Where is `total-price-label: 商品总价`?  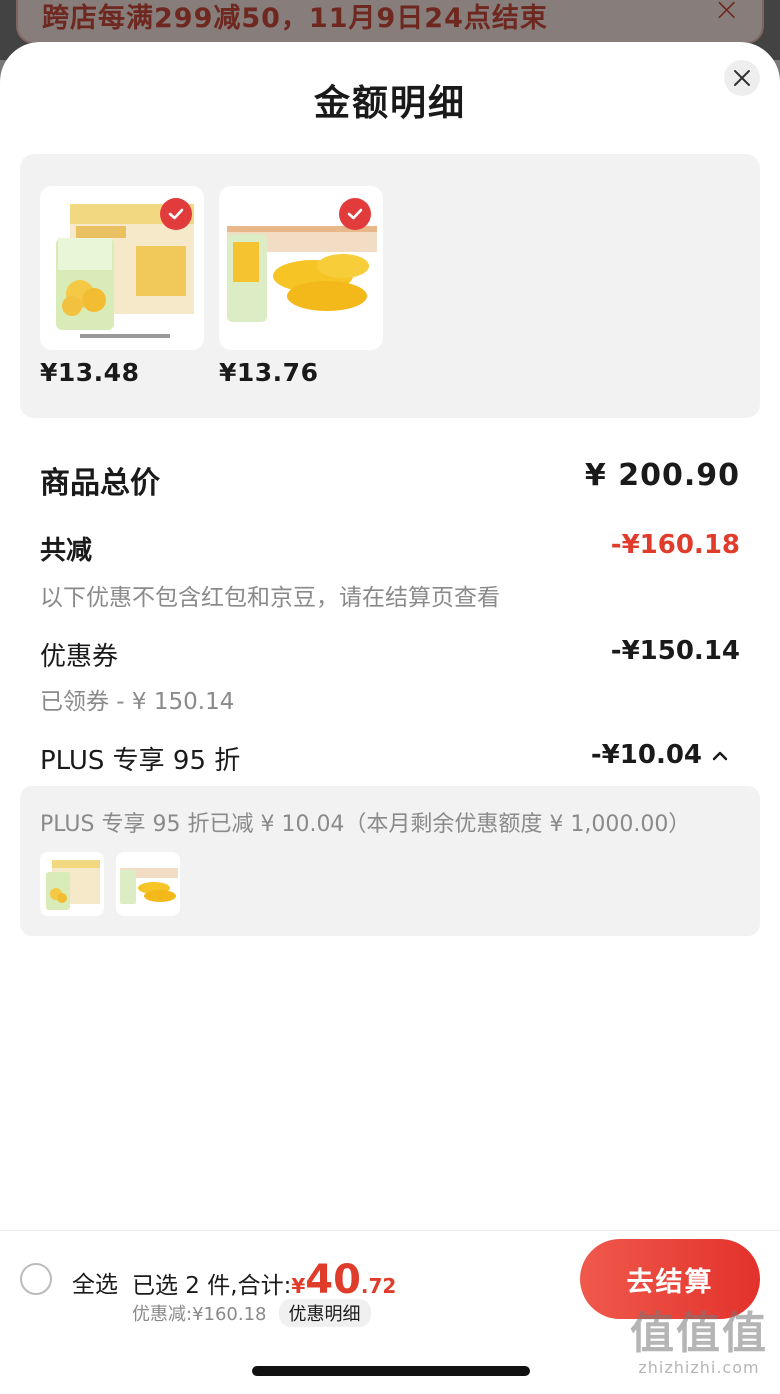
total-price-label: 商品总价 is located at coordinates (100, 483).